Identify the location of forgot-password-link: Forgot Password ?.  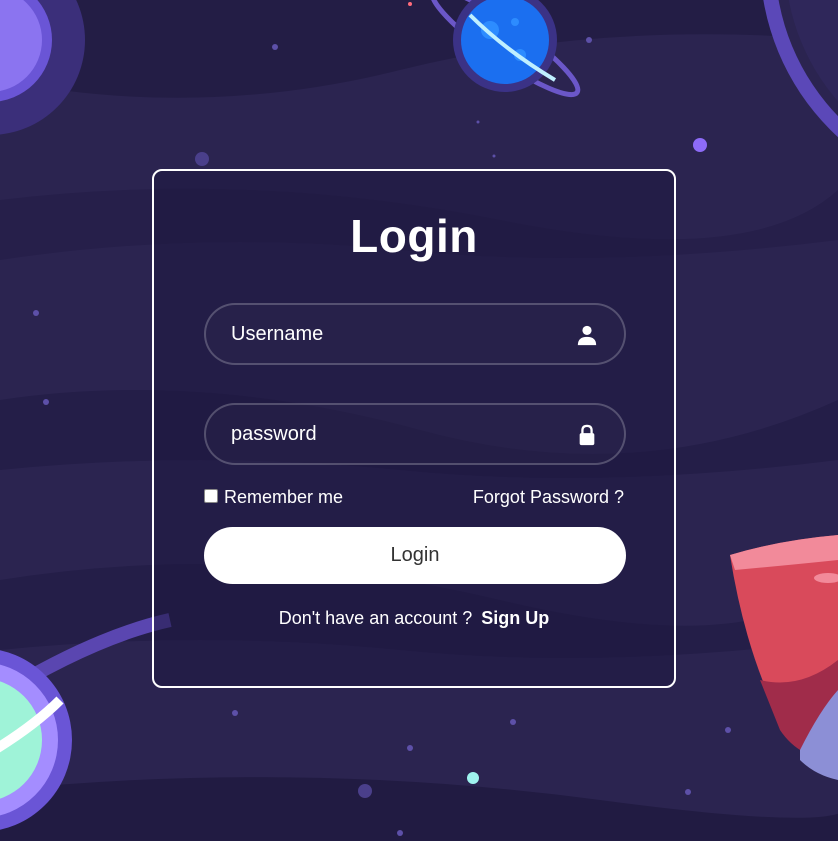
(548, 497).